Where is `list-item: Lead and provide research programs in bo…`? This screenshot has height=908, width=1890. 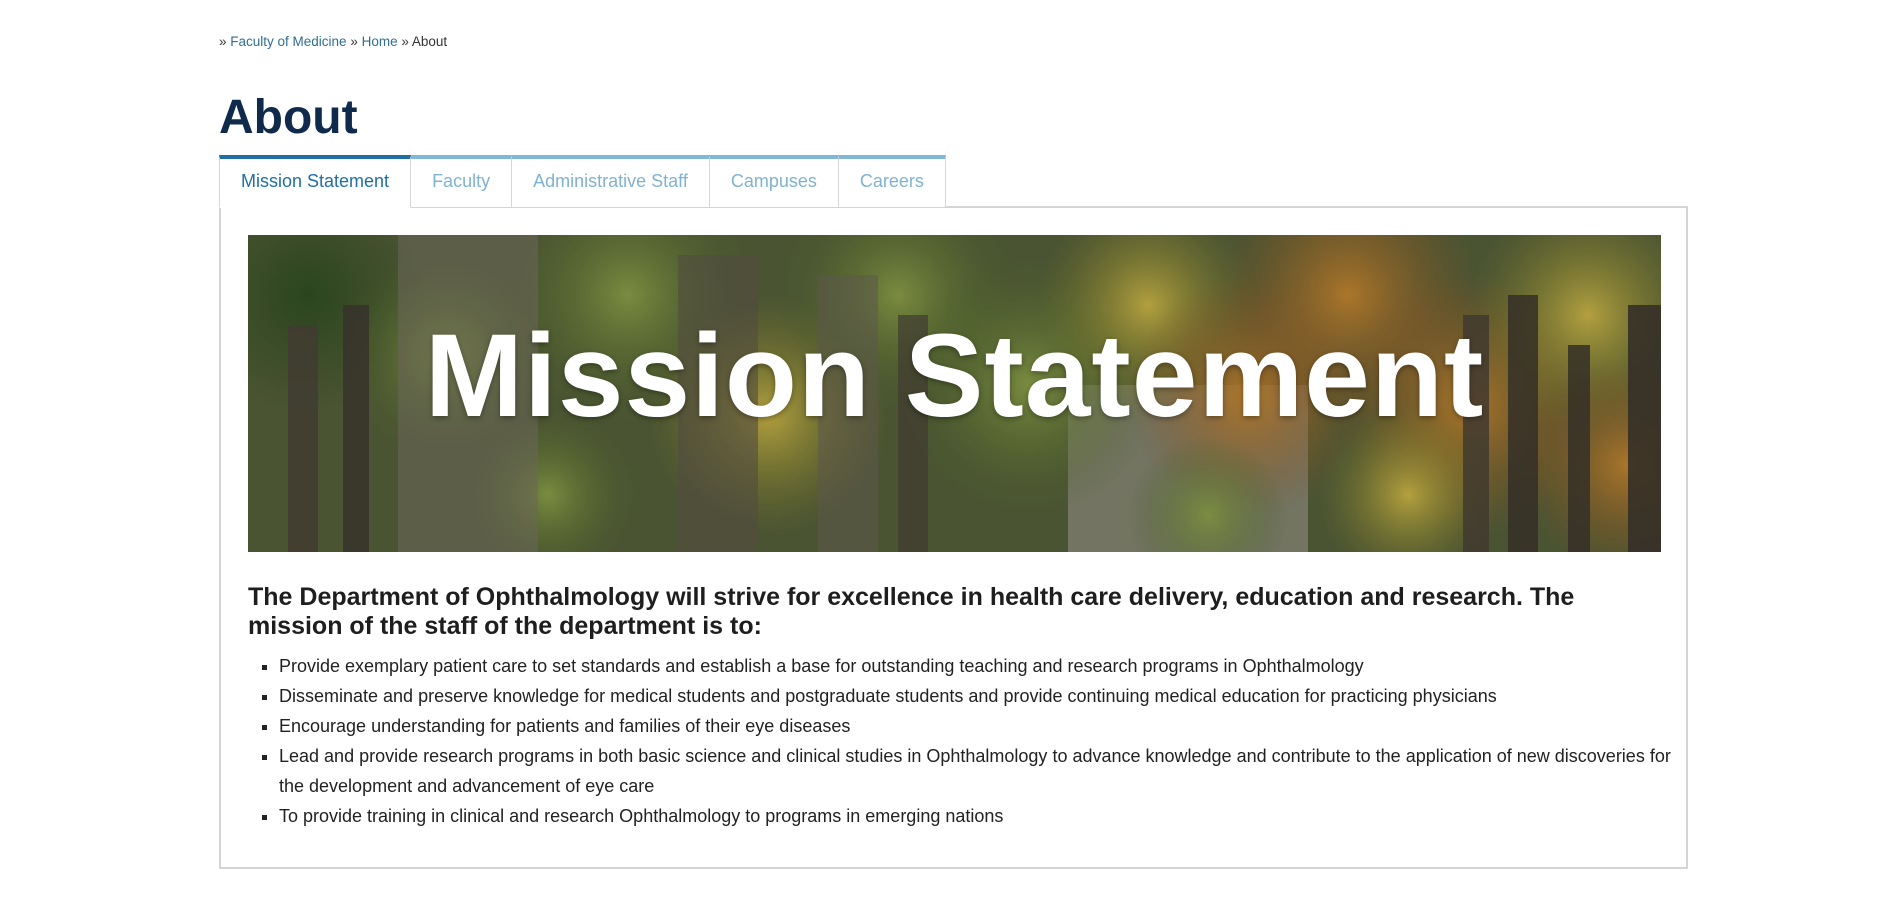
list-item: Lead and provide research programs in bo… is located at coordinates (979, 771).